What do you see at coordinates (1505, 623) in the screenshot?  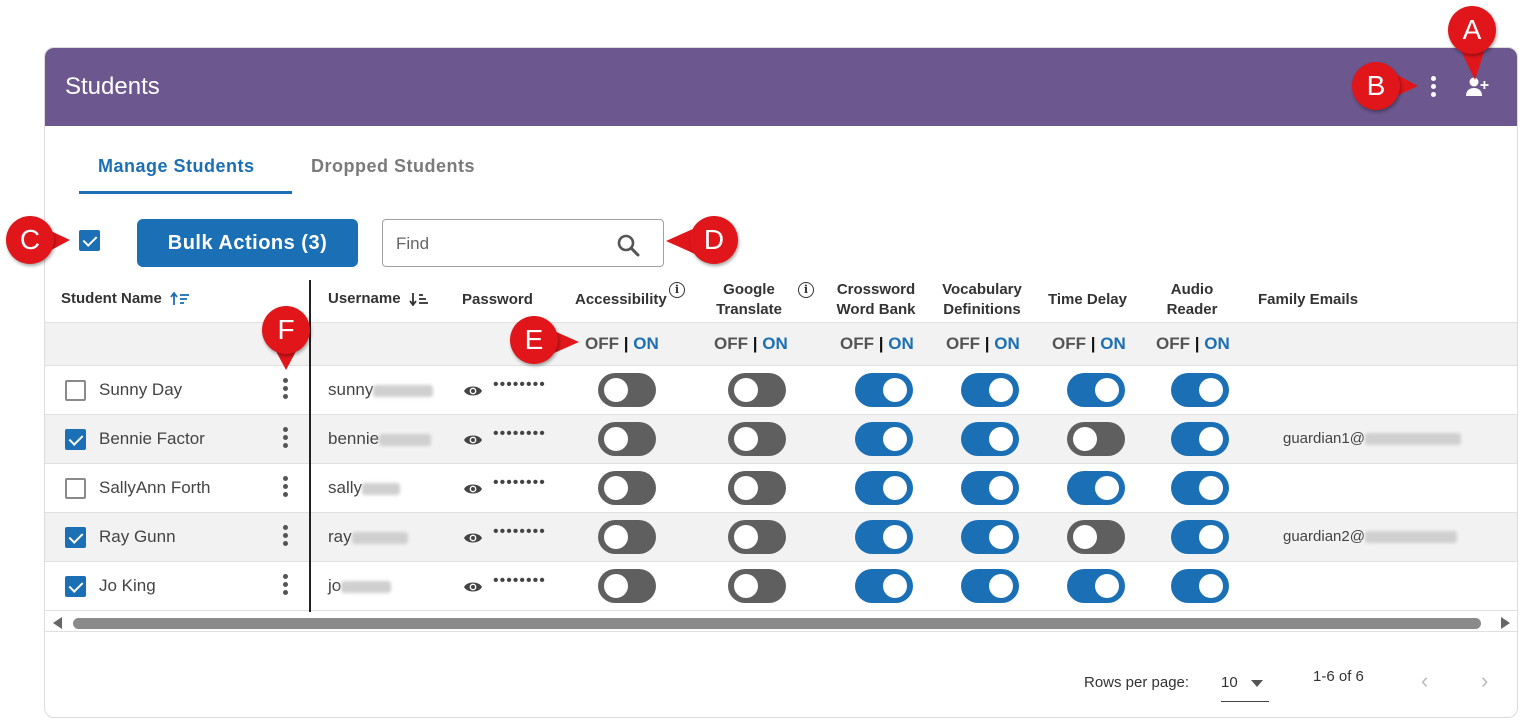 I see `scroll-right-icon` at bounding box center [1505, 623].